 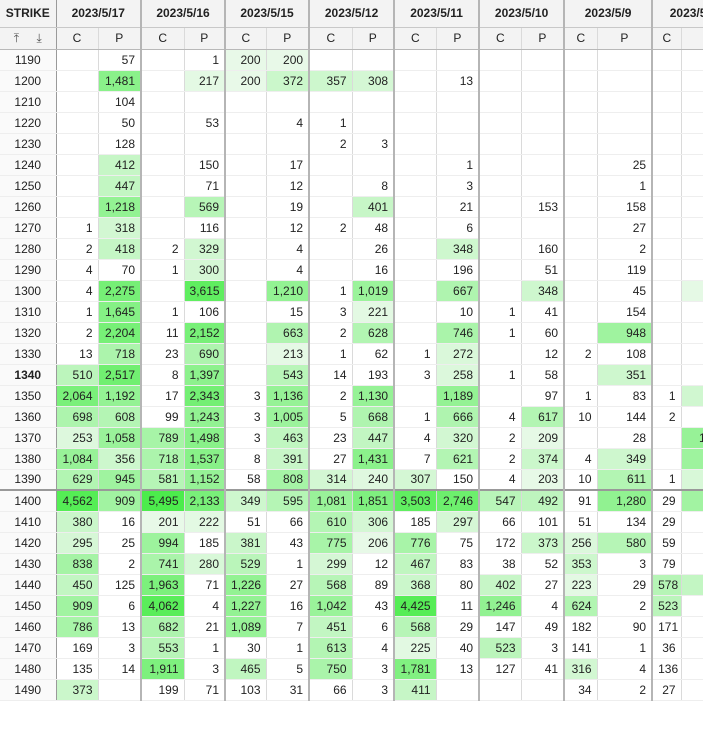 What do you see at coordinates (77, 417) in the screenshot?
I see `call-volume-cell: 698` at bounding box center [77, 417].